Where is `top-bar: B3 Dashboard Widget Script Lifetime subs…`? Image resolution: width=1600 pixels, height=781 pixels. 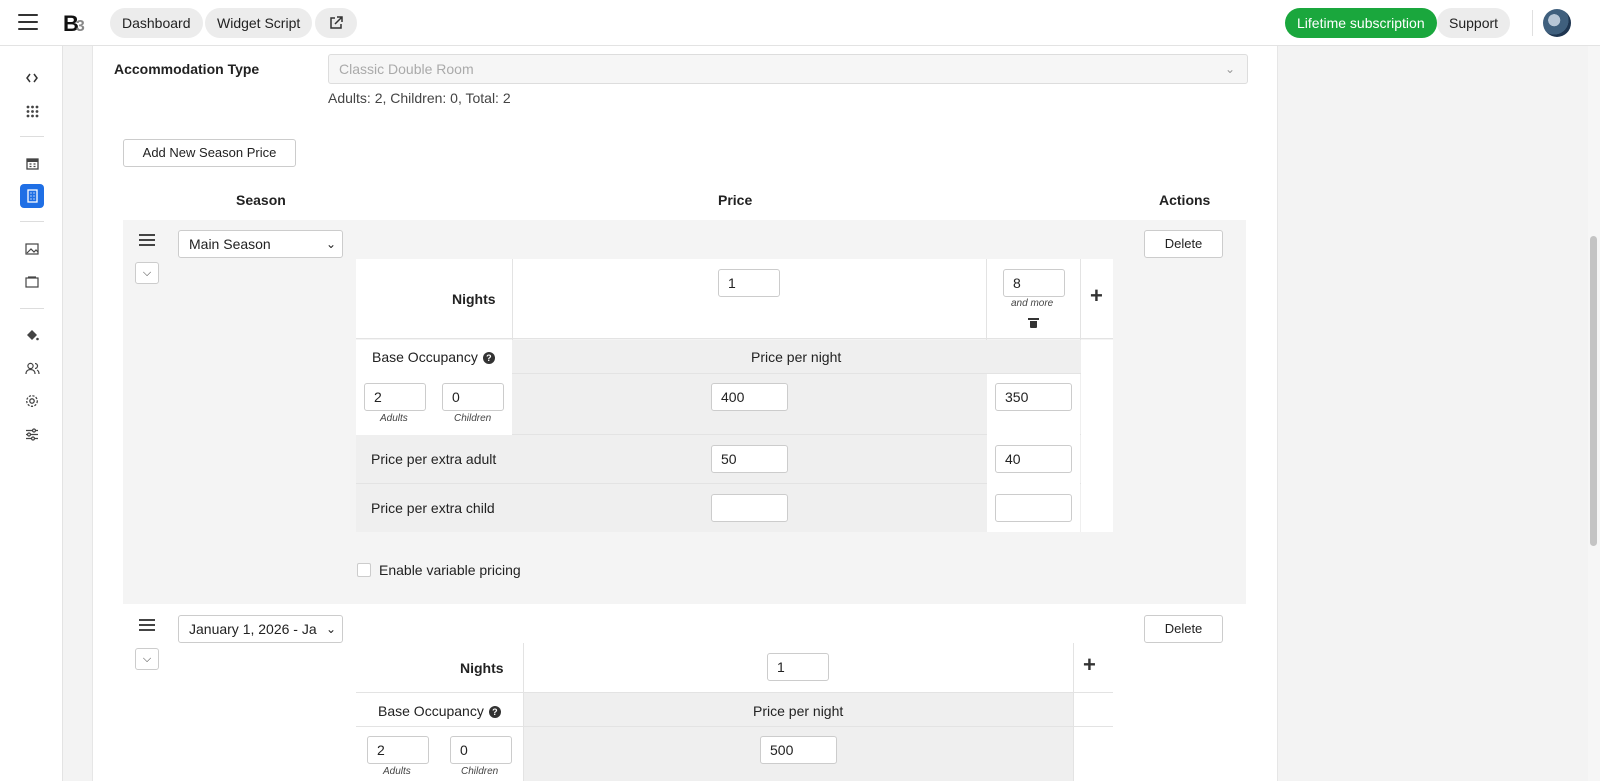 top-bar: B3 Dashboard Widget Script Lifetime subs… is located at coordinates (800, 23).